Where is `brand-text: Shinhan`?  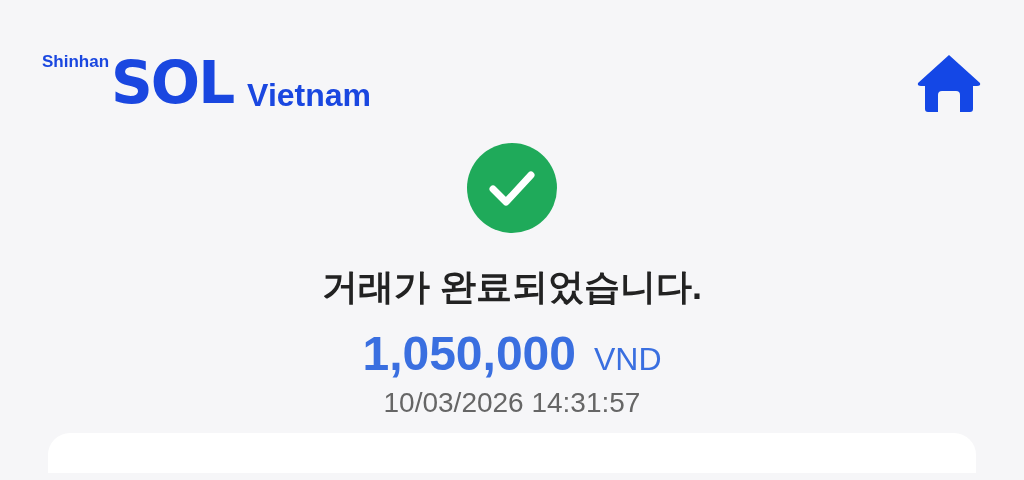
brand-text: Shinhan is located at coordinates (76, 62).